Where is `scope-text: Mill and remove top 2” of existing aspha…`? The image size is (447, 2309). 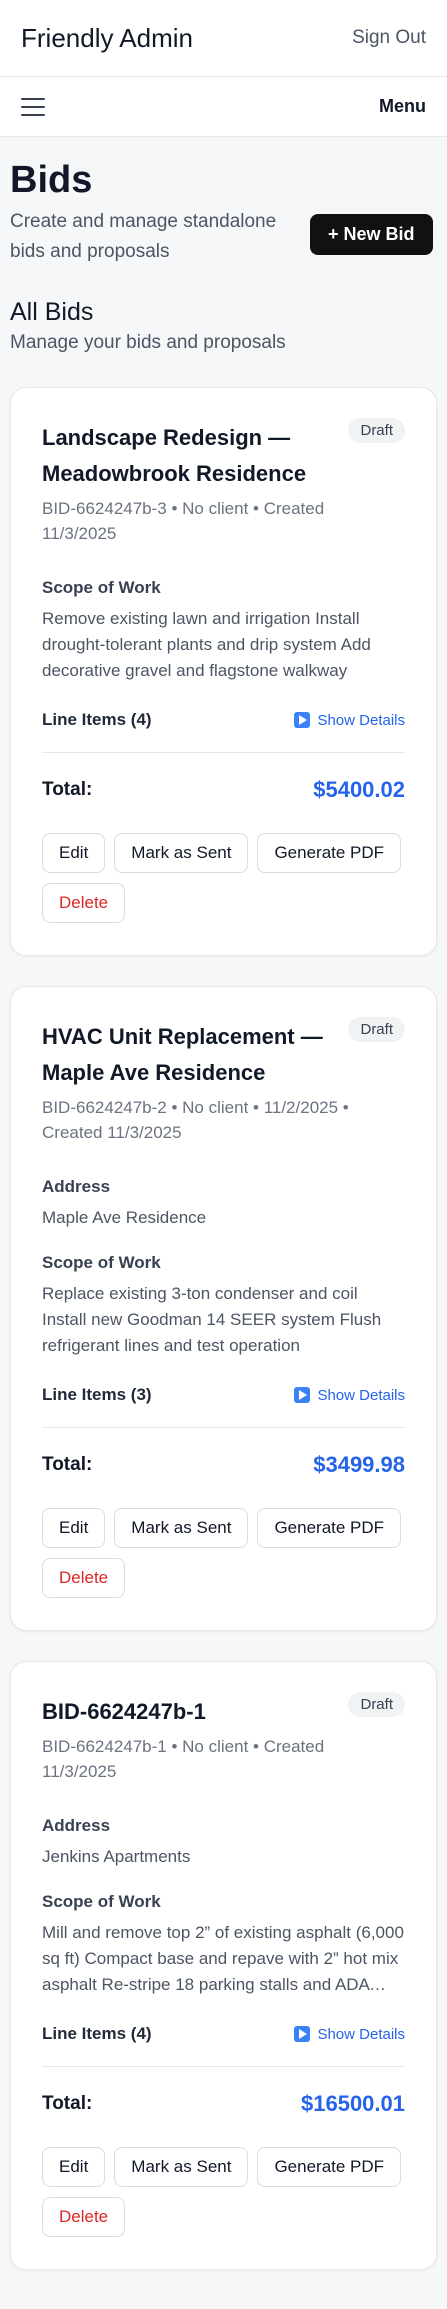 scope-text: Mill and remove top 2” of existing aspha… is located at coordinates (223, 1958).